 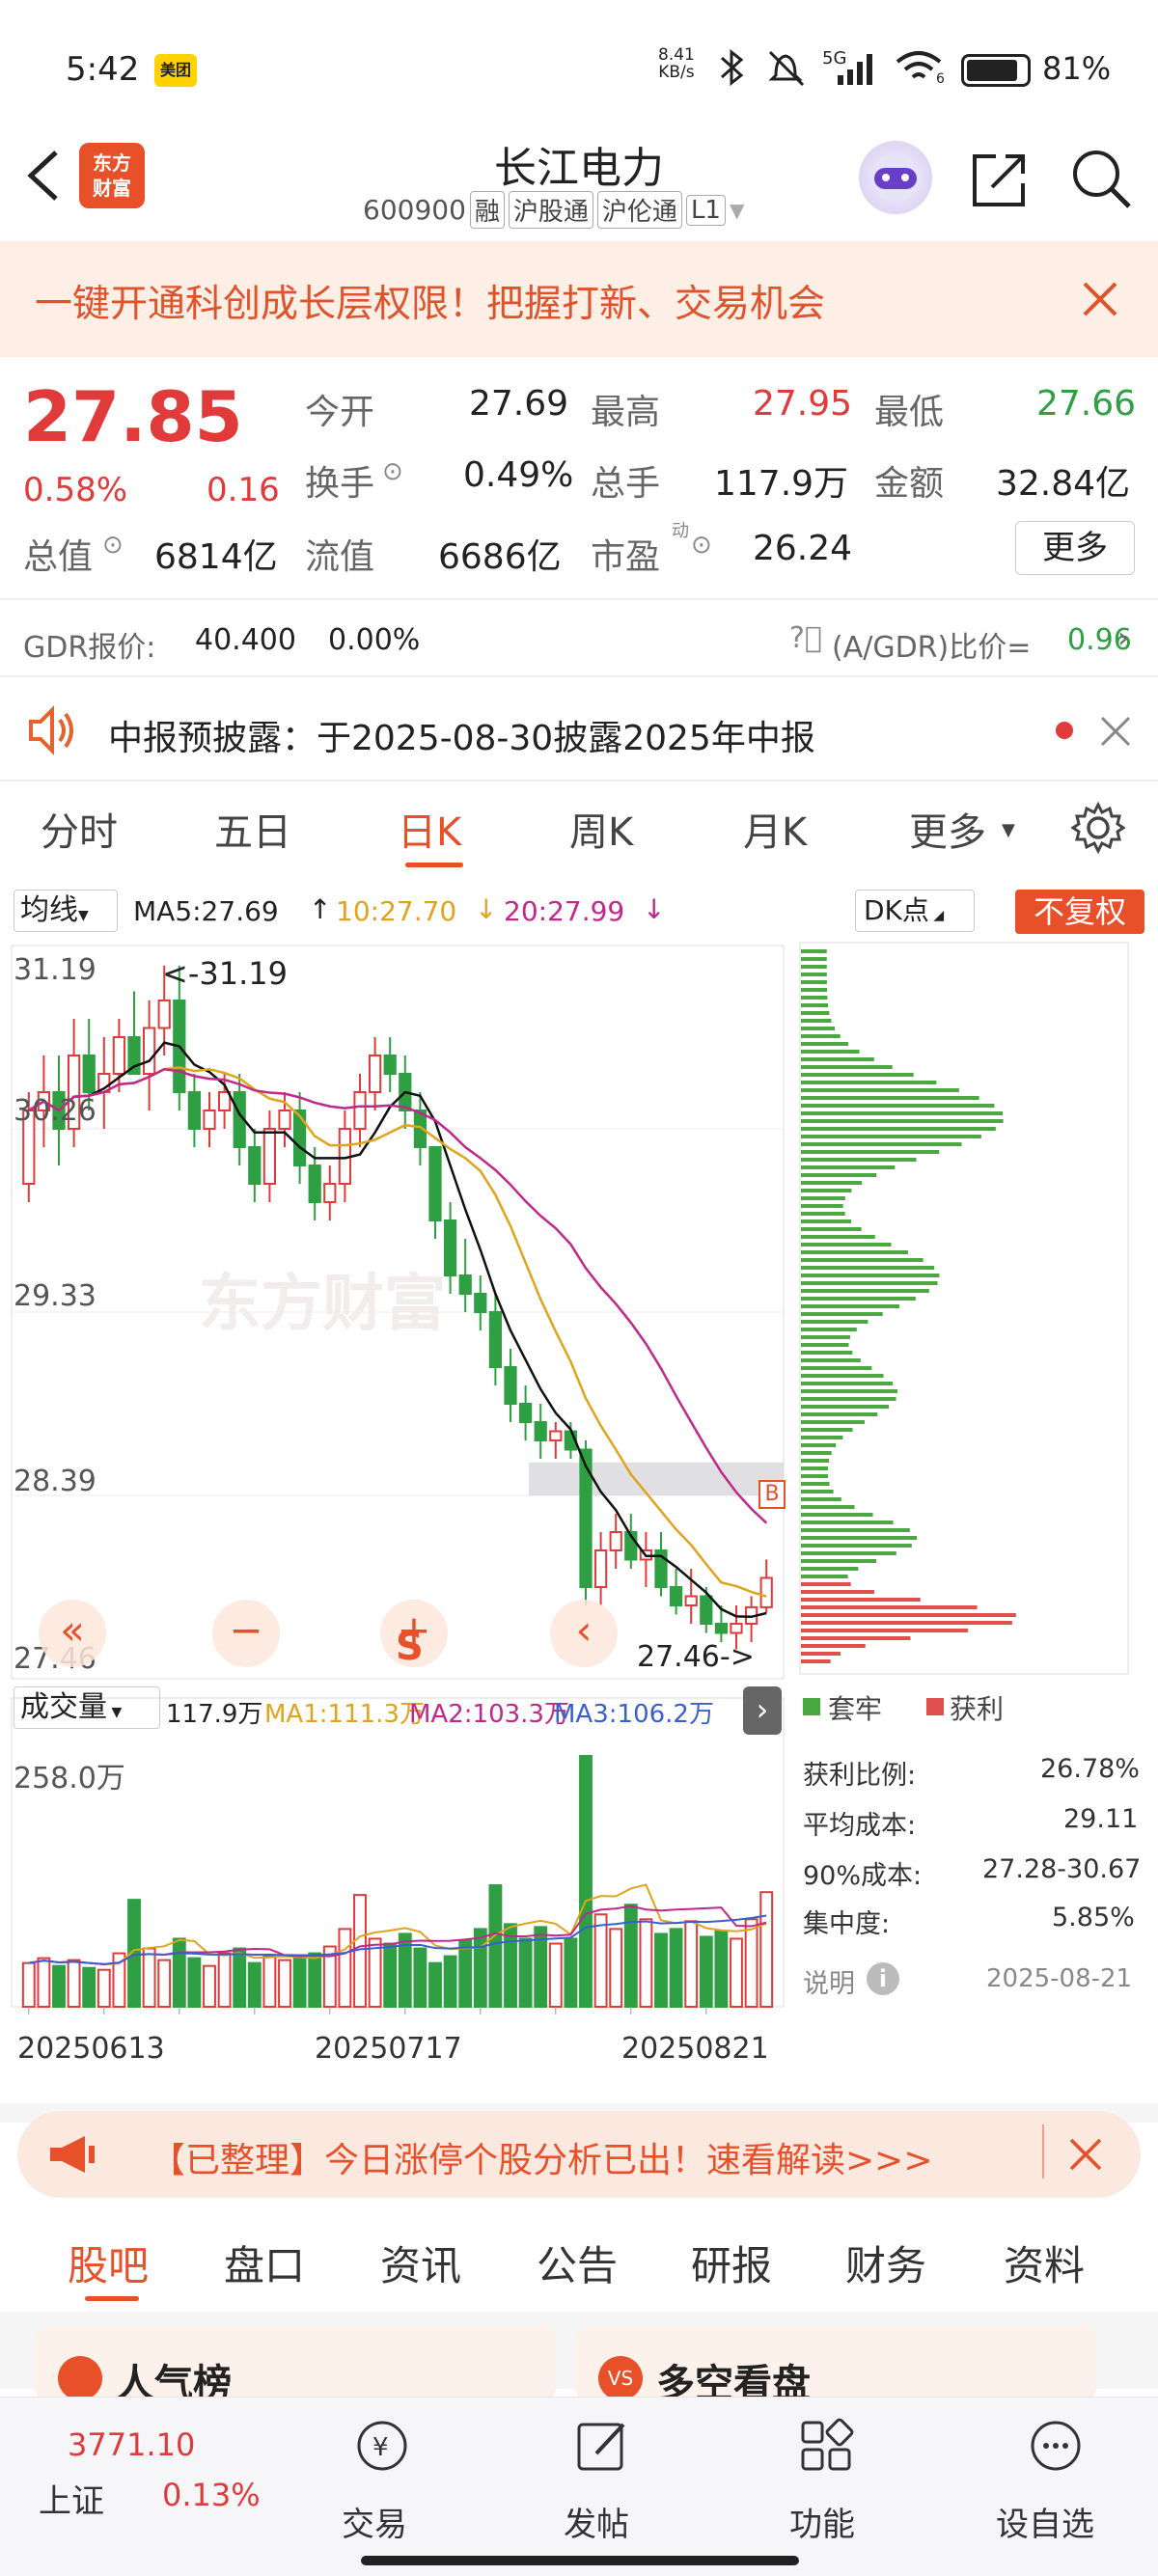 What do you see at coordinates (584, 1634) in the screenshot?
I see `scroll-left-button: ‹` at bounding box center [584, 1634].